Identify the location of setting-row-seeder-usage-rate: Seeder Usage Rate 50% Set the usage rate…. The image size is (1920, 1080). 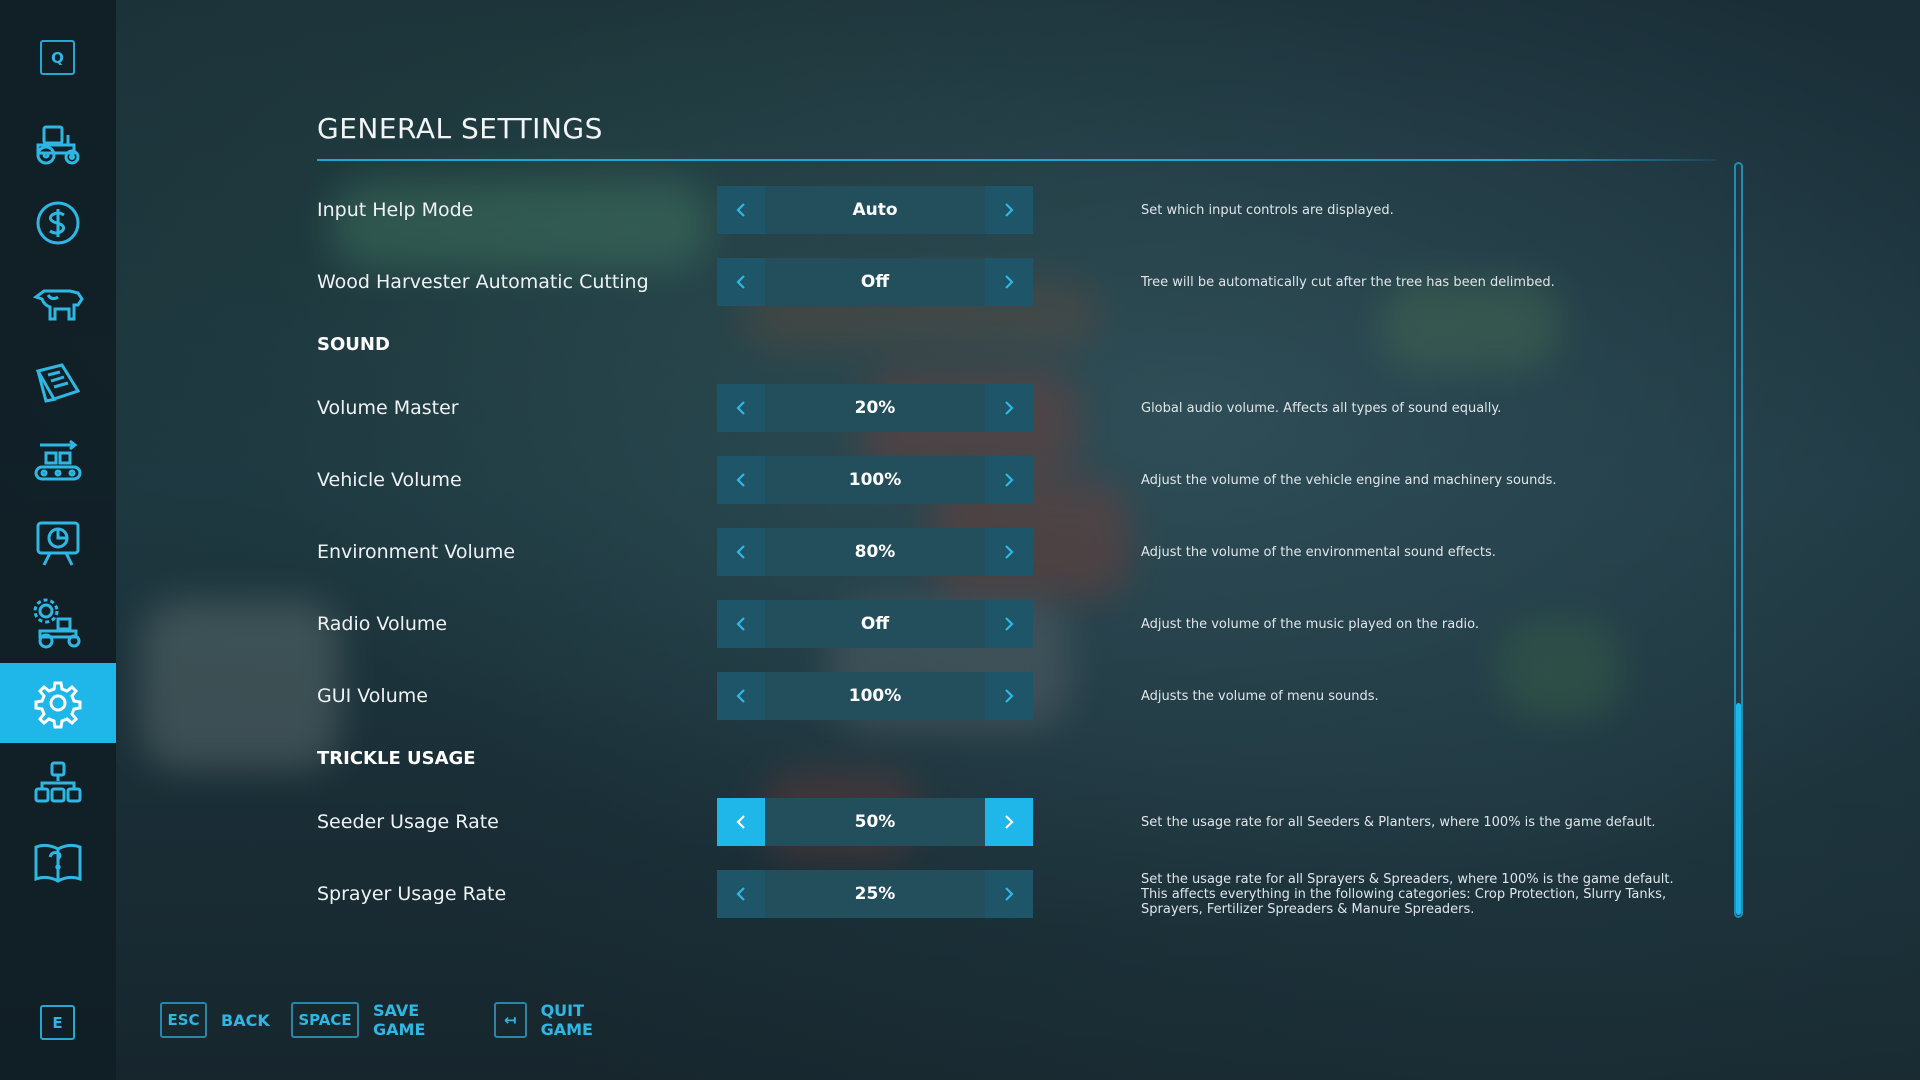
(1002, 822).